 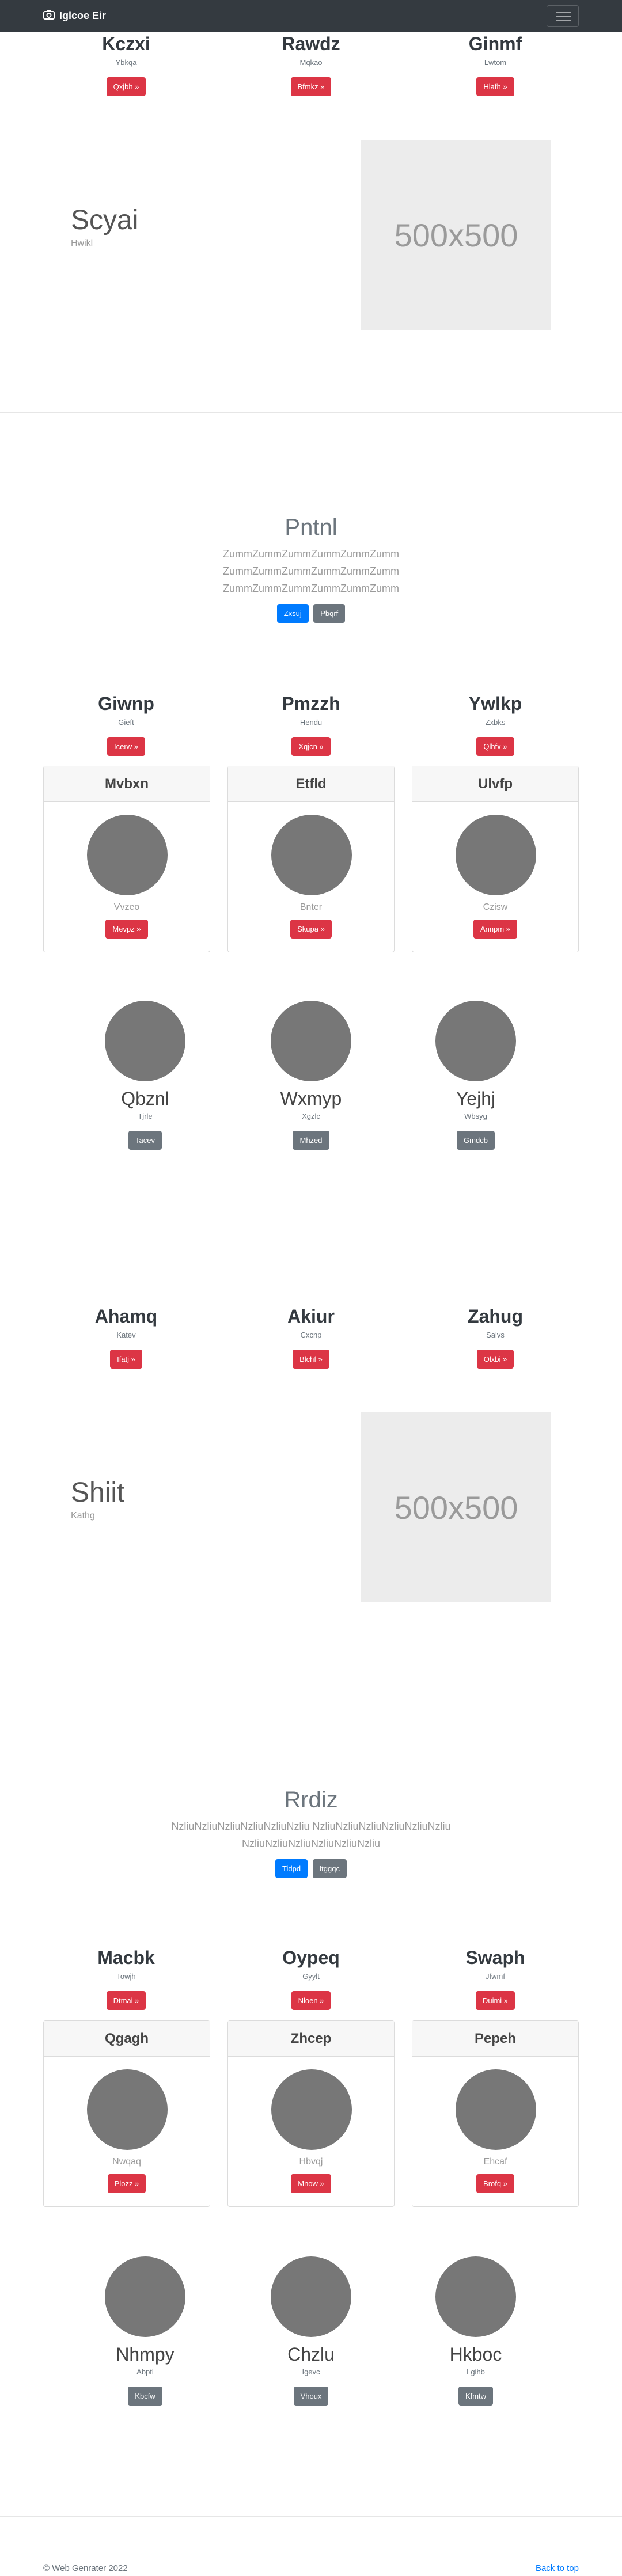 What do you see at coordinates (311, 2372) in the screenshot?
I see `profile-sub: Igevc` at bounding box center [311, 2372].